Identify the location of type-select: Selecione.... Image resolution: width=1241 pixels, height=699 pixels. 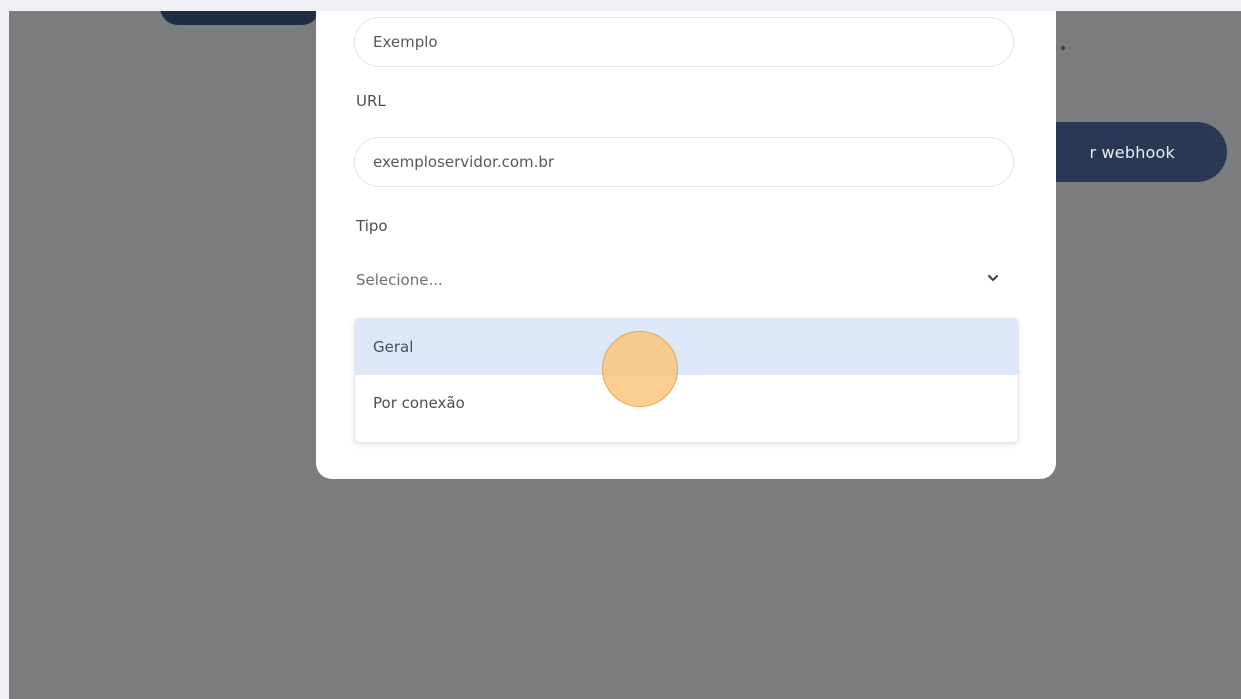
(684, 280).